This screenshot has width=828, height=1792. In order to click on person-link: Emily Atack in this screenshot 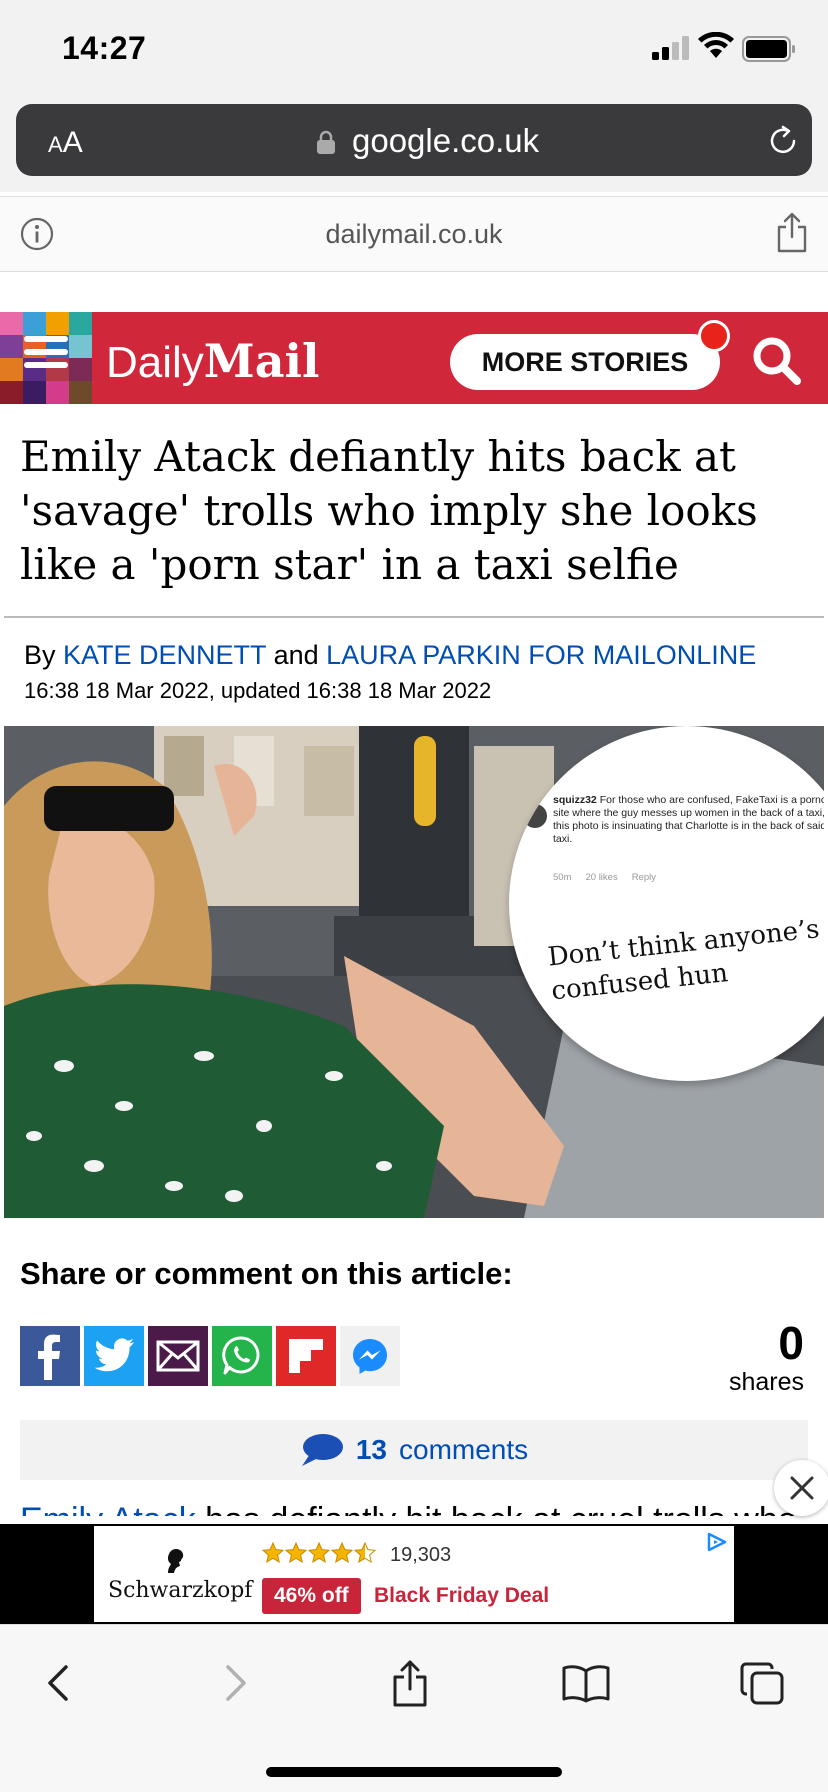, I will do `click(108, 1508)`.